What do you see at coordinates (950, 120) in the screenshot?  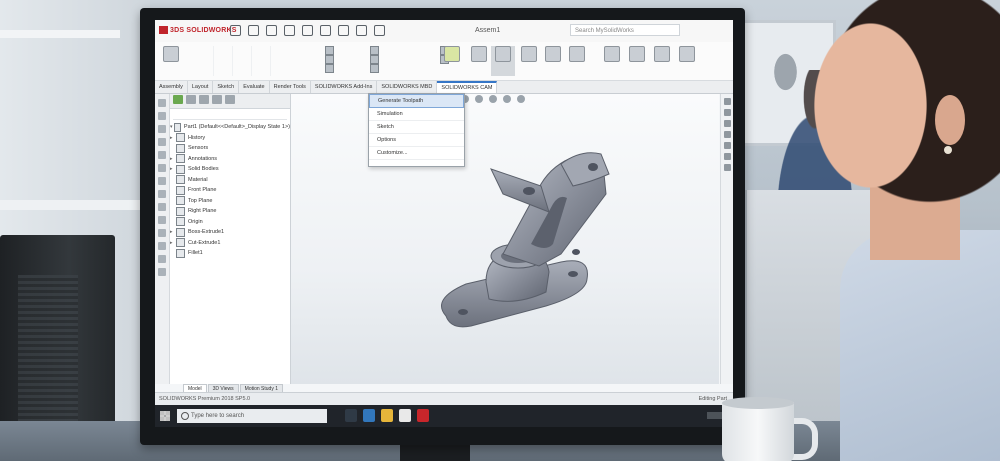 I see `woman-ear` at bounding box center [950, 120].